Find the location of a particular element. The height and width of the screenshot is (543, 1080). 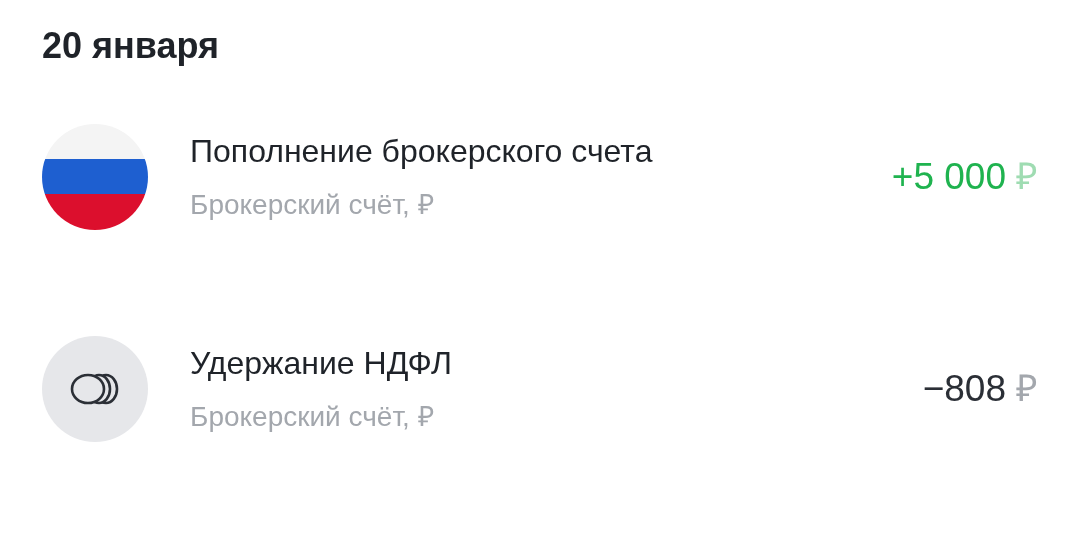

amount-text: −808 is located at coordinates (964, 389).